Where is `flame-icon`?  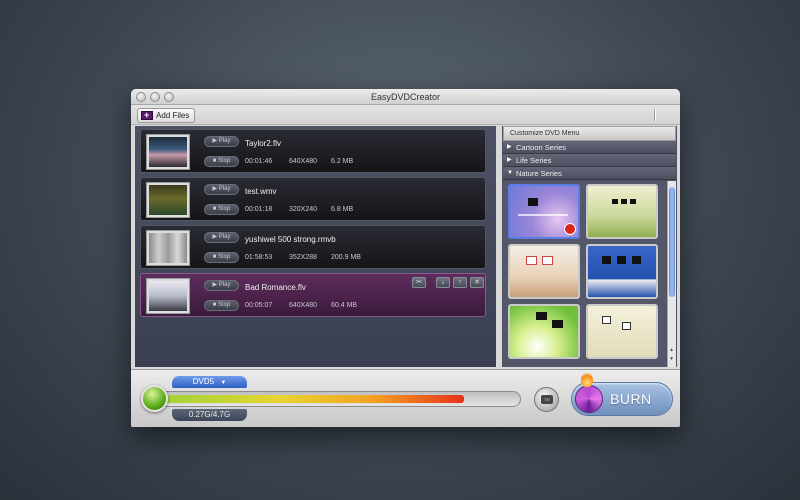
flame-icon is located at coordinates (587, 380).